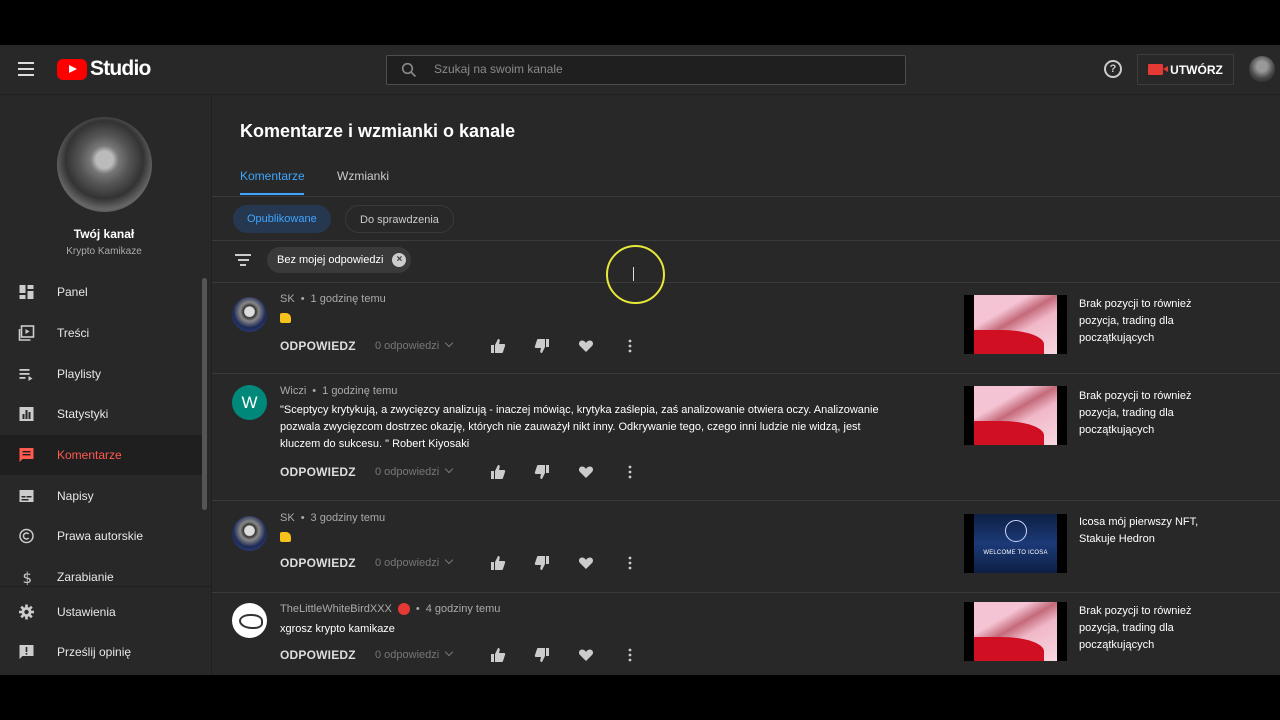 This screenshot has height=720, width=1280. I want to click on filter-chip: Bez mojej odpowiedzi ×, so click(339, 260).